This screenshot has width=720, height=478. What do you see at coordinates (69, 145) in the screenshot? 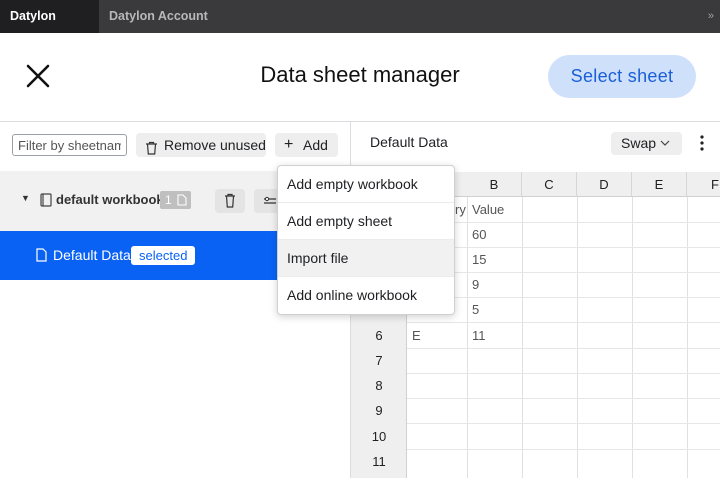
I see `filter-sheetname-input` at bounding box center [69, 145].